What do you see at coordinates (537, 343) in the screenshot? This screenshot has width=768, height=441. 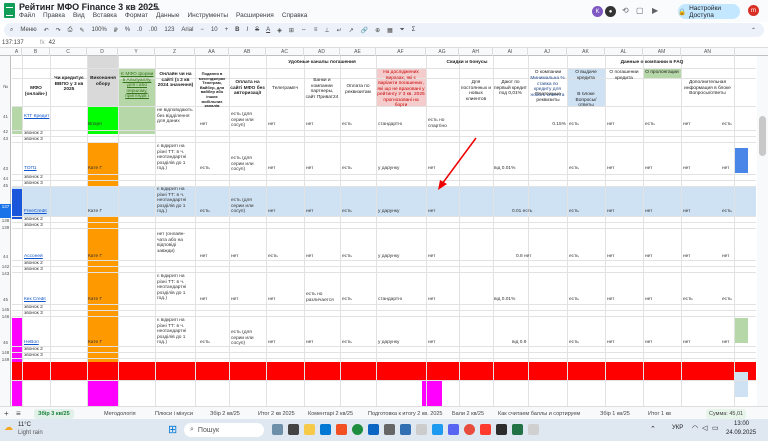 I see `rate-cell: від 0.9` at bounding box center [537, 343].